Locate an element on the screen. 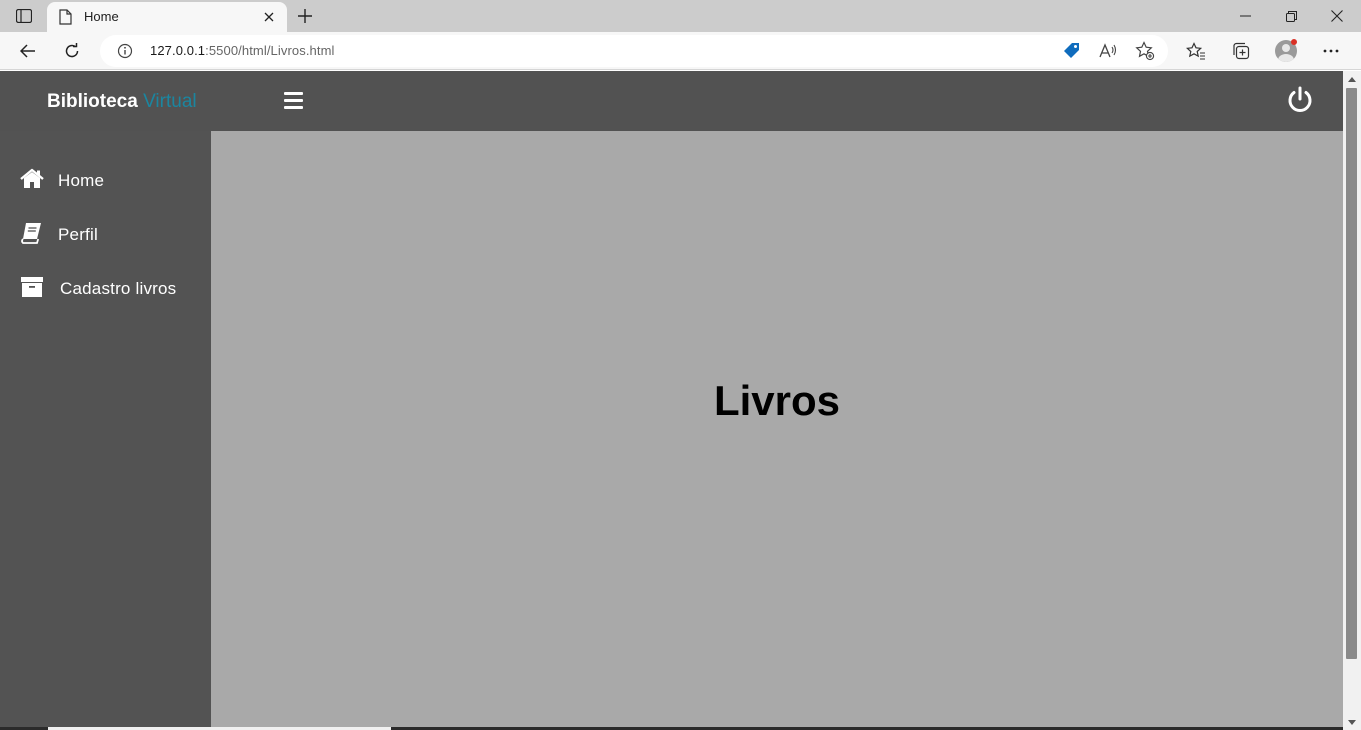  refresh-button is located at coordinates (72, 51).